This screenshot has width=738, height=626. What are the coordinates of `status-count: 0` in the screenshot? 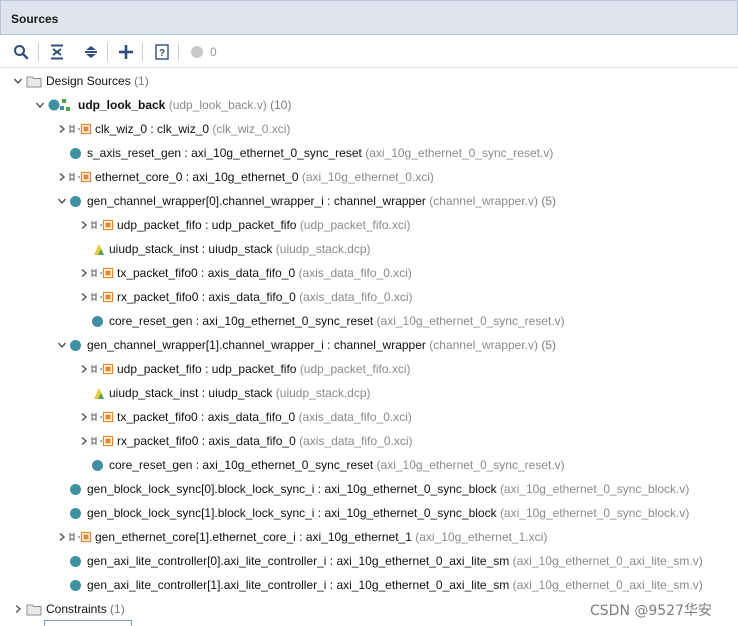 It's located at (213, 52).